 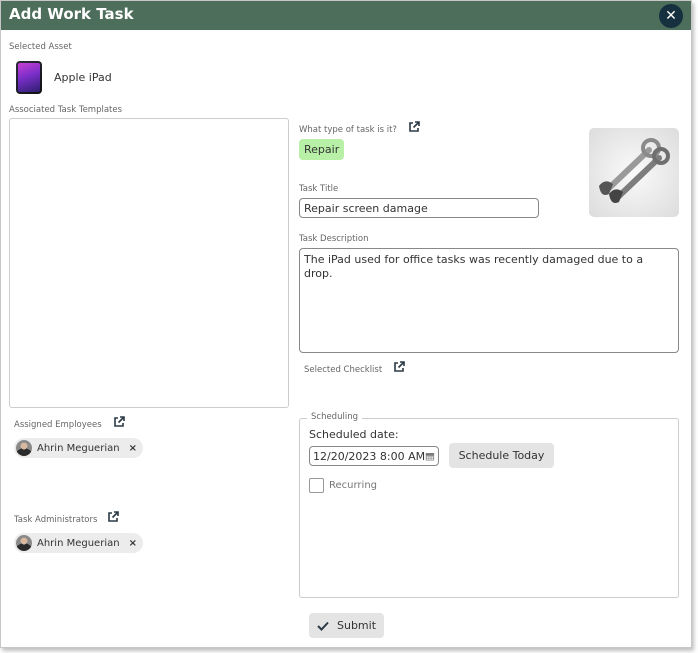 What do you see at coordinates (83, 77) in the screenshot?
I see `selected-asset-name: Apple iPad` at bounding box center [83, 77].